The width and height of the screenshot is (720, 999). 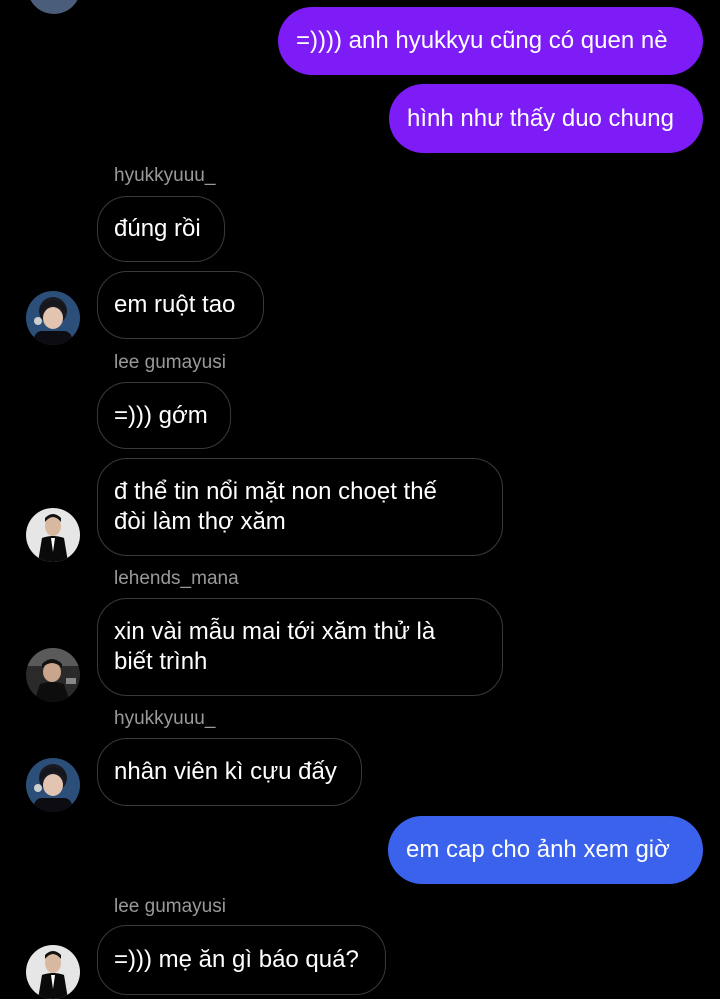 I want to click on incoming-message-bubble: =))) mẹ ăn gì báo quá?, so click(x=241, y=960).